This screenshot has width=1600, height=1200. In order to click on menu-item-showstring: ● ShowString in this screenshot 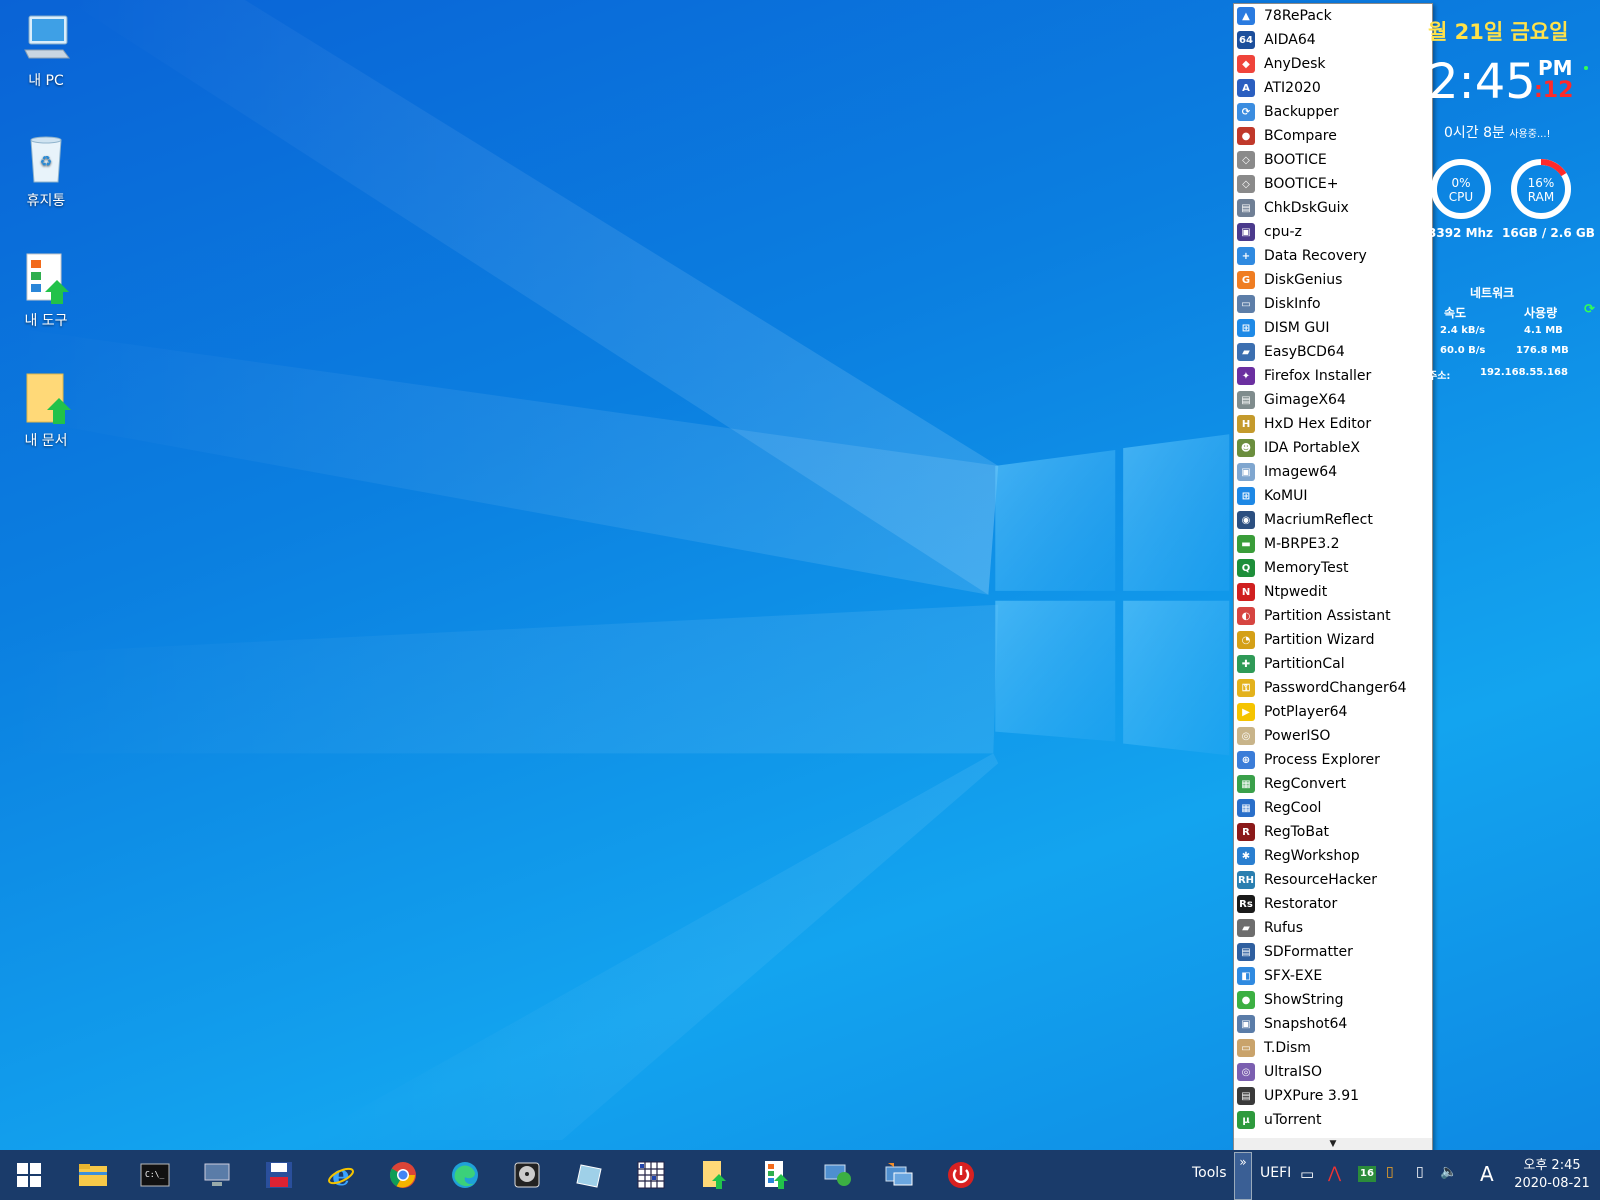, I will do `click(1333, 1000)`.